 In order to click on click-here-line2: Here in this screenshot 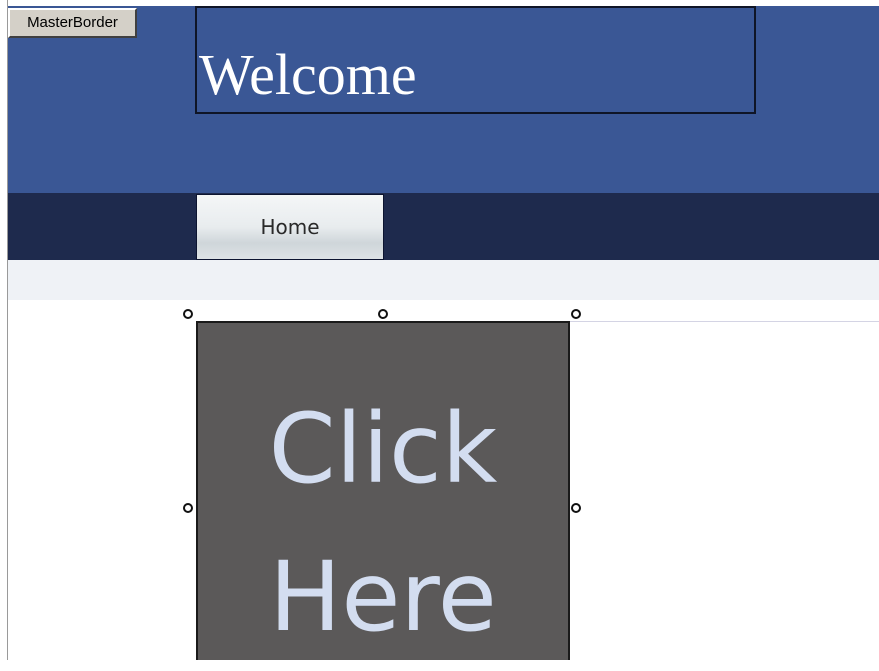, I will do `click(383, 597)`.